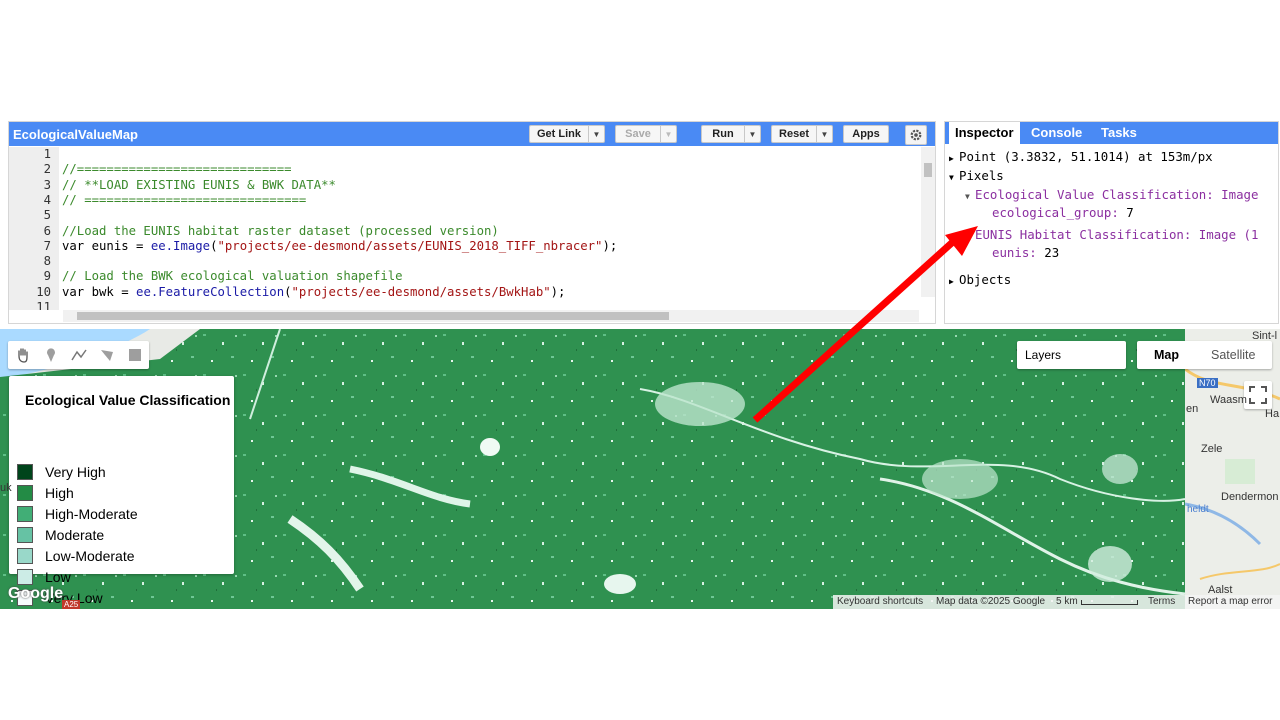 Image resolution: width=1280 pixels, height=720 pixels. I want to click on code-token: var bwk =, so click(99, 291).